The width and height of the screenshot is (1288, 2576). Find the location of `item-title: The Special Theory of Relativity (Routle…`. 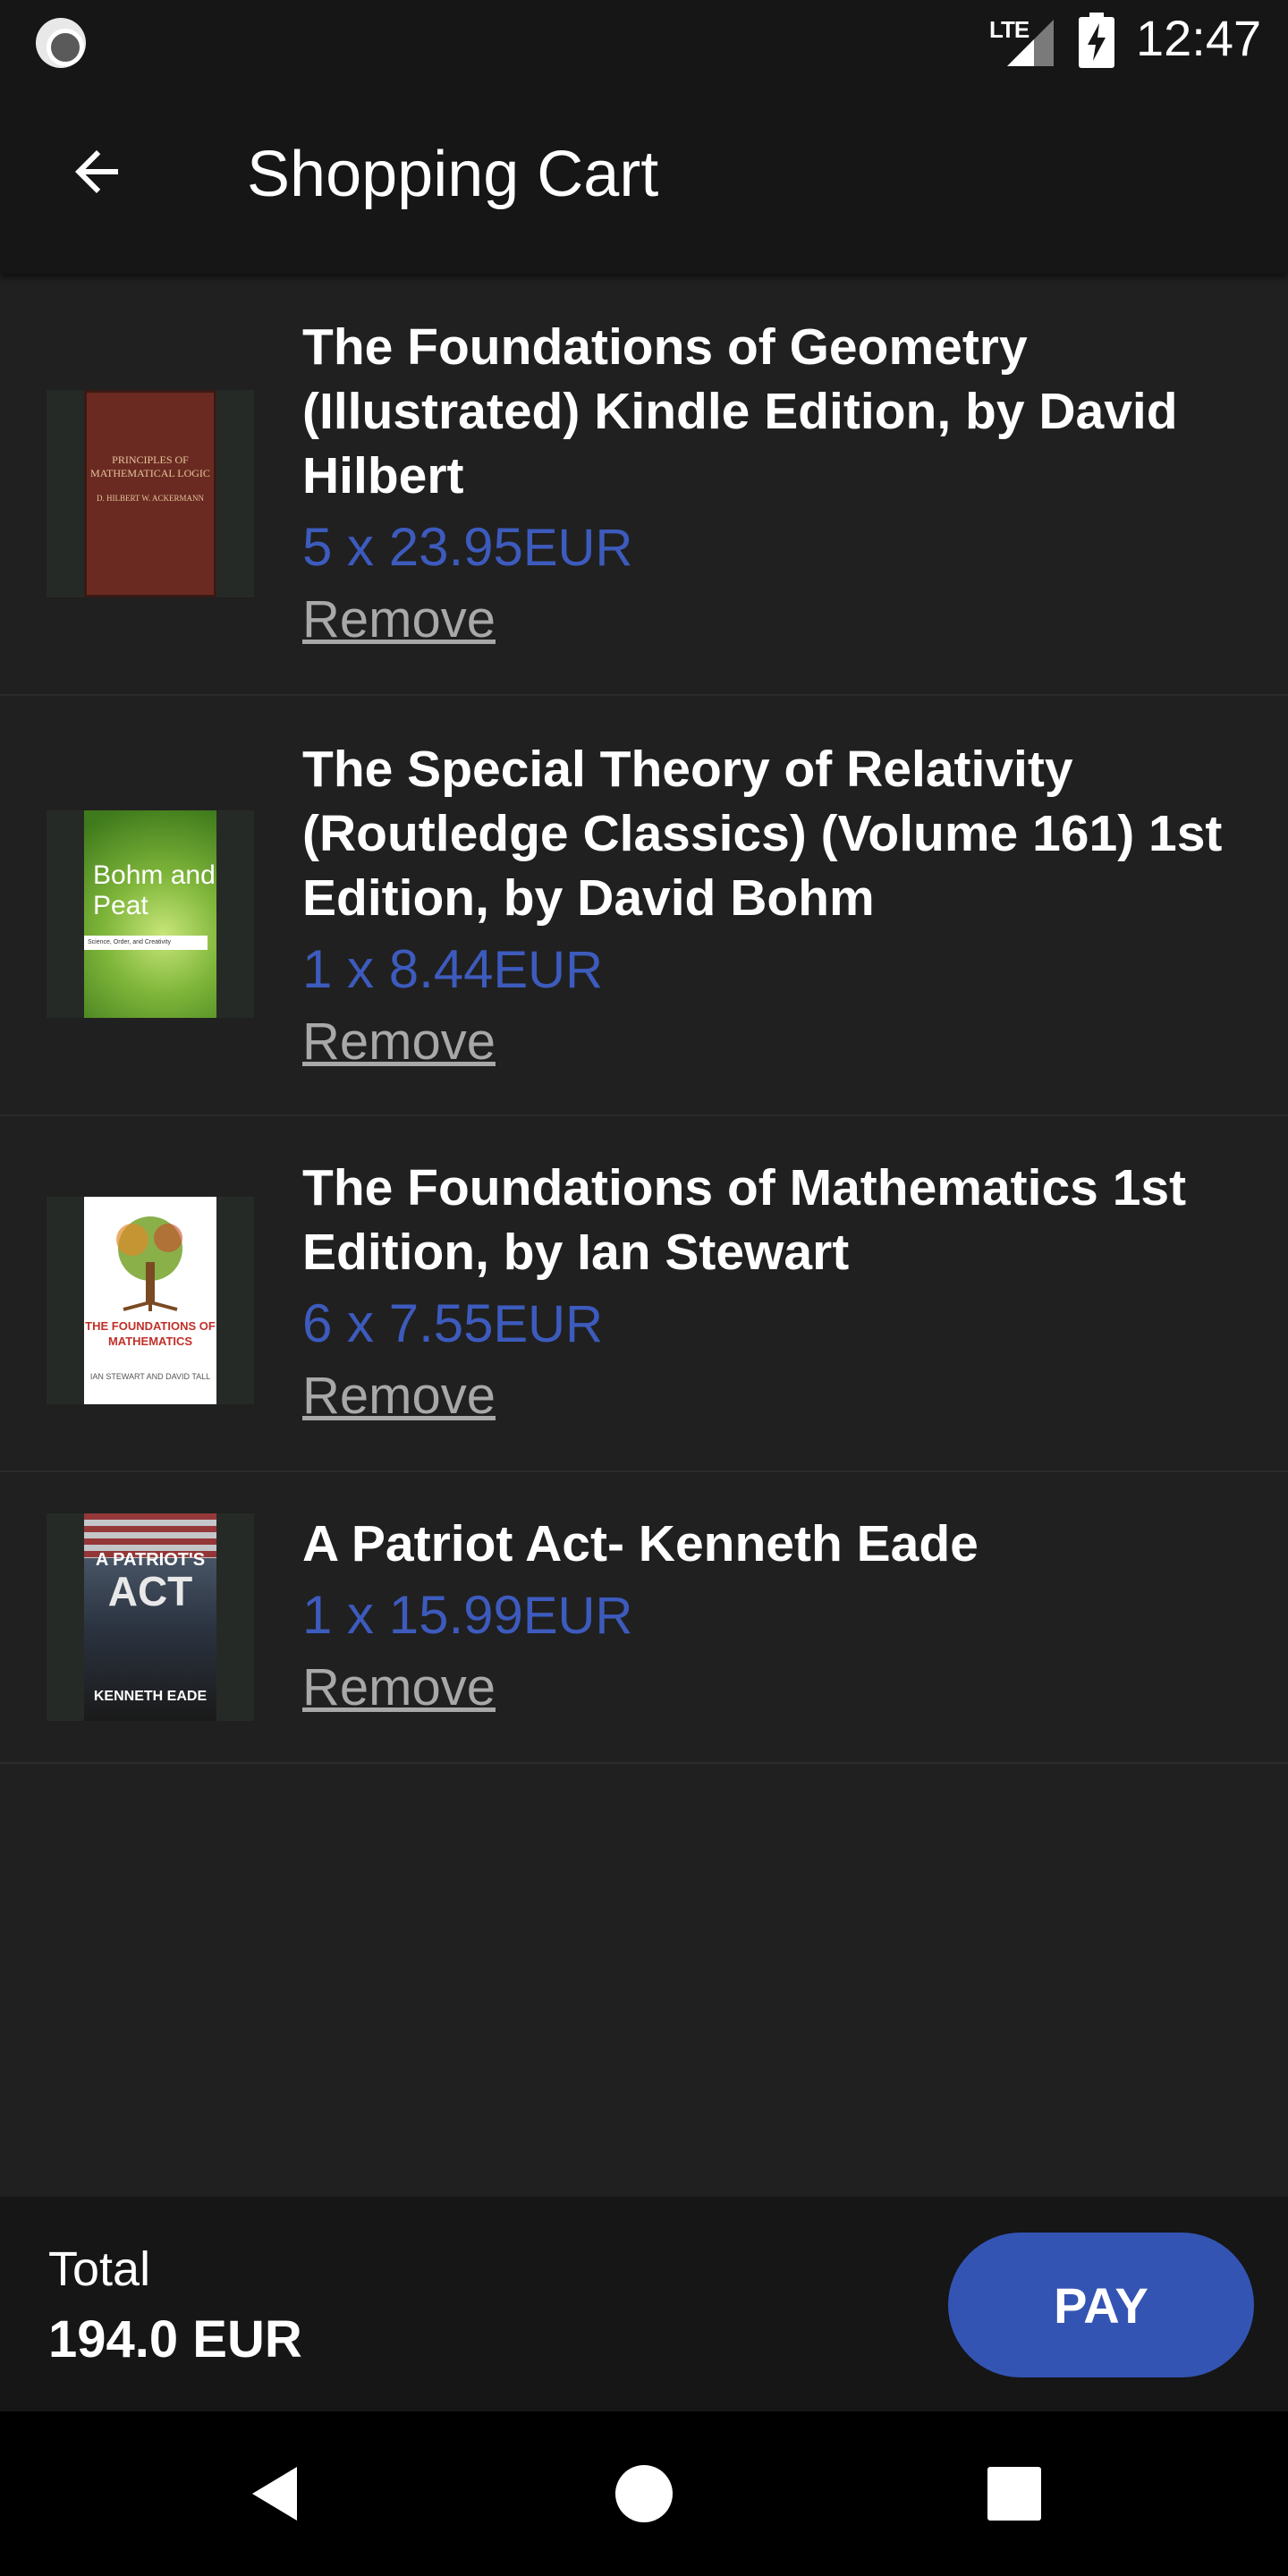

item-title: The Special Theory of Relativity (Routle… is located at coordinates (762, 834).